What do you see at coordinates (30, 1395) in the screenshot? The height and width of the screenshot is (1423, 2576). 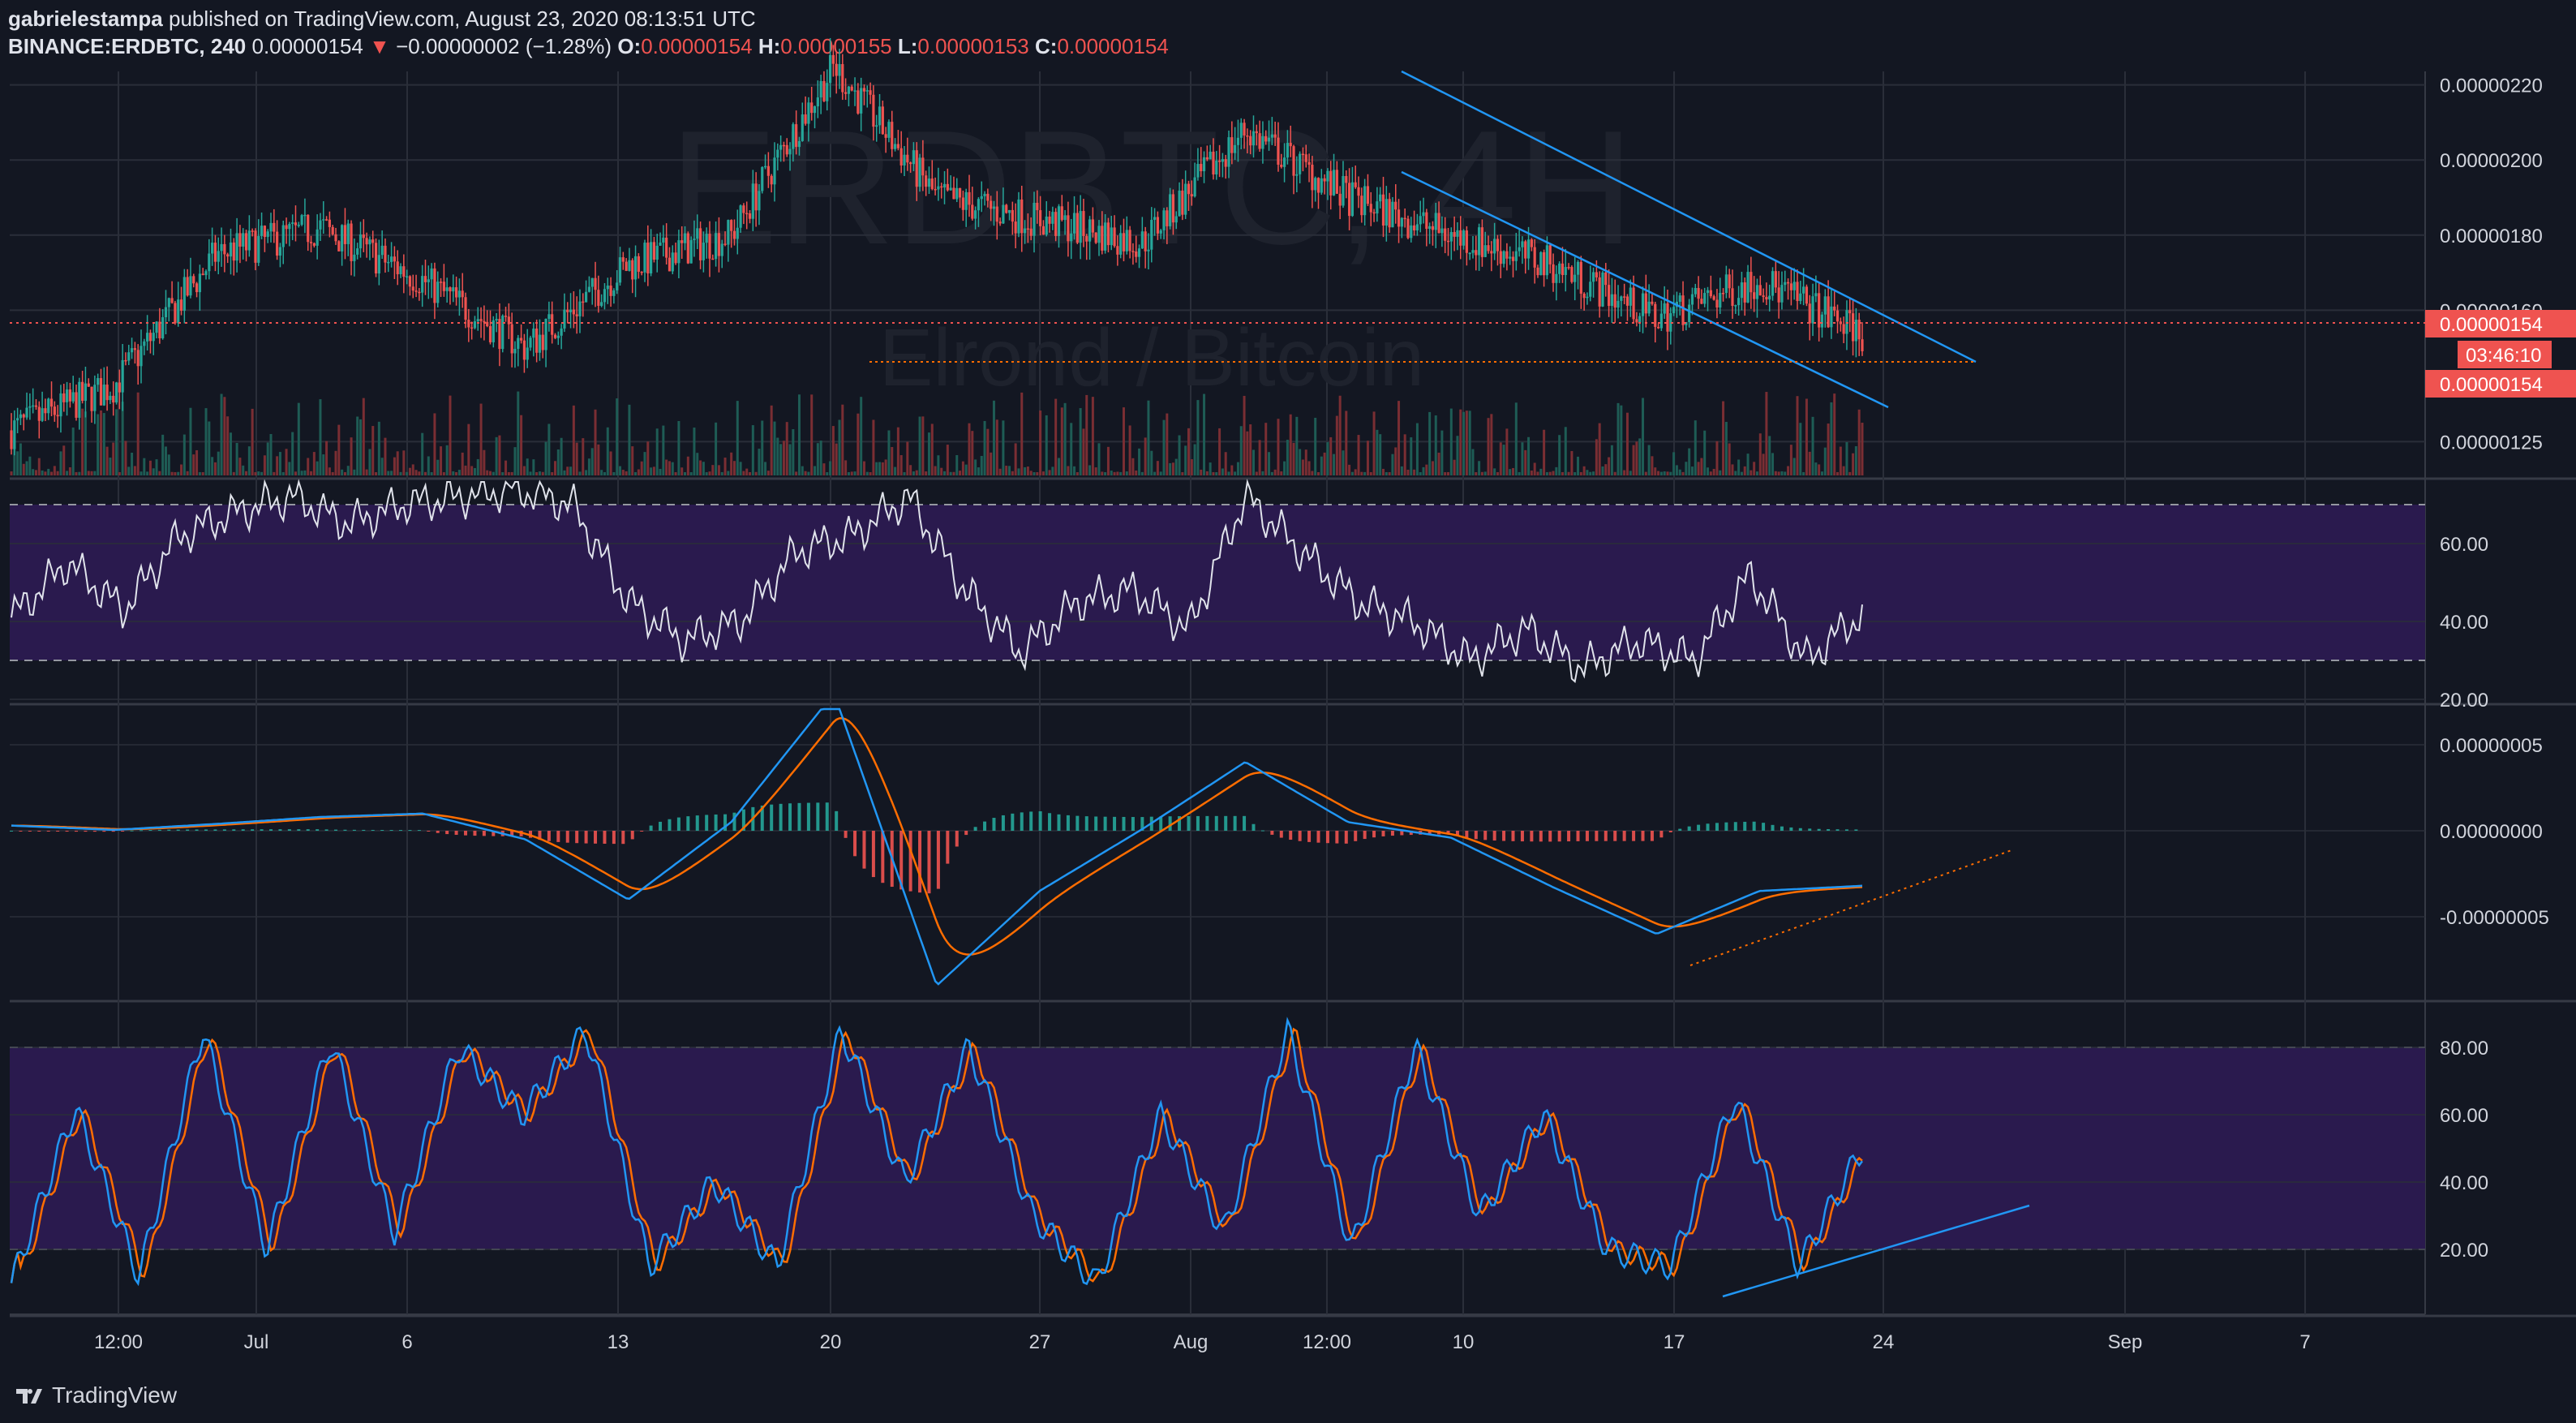 I see `tradingview-logo-icon` at bounding box center [30, 1395].